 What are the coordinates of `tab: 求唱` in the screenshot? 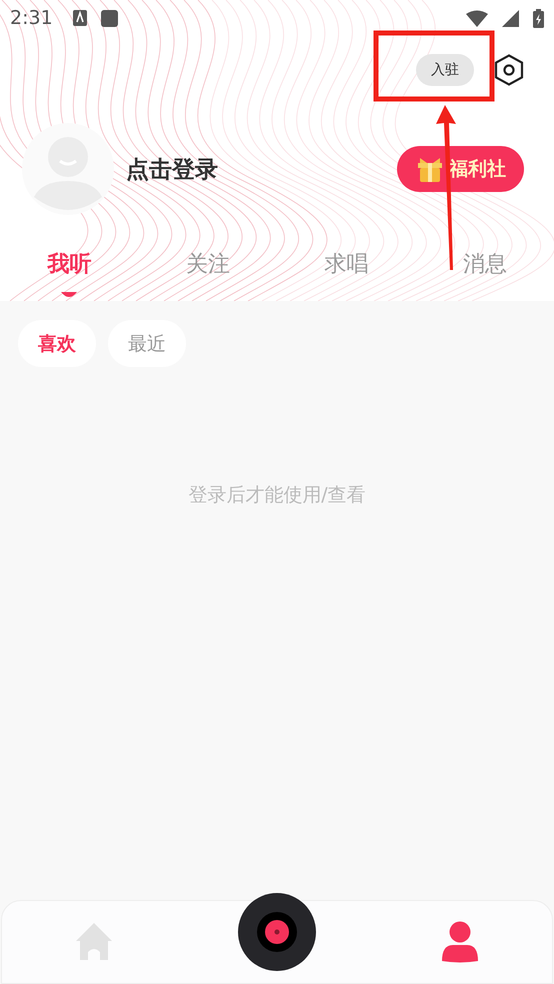 It's located at (346, 264).